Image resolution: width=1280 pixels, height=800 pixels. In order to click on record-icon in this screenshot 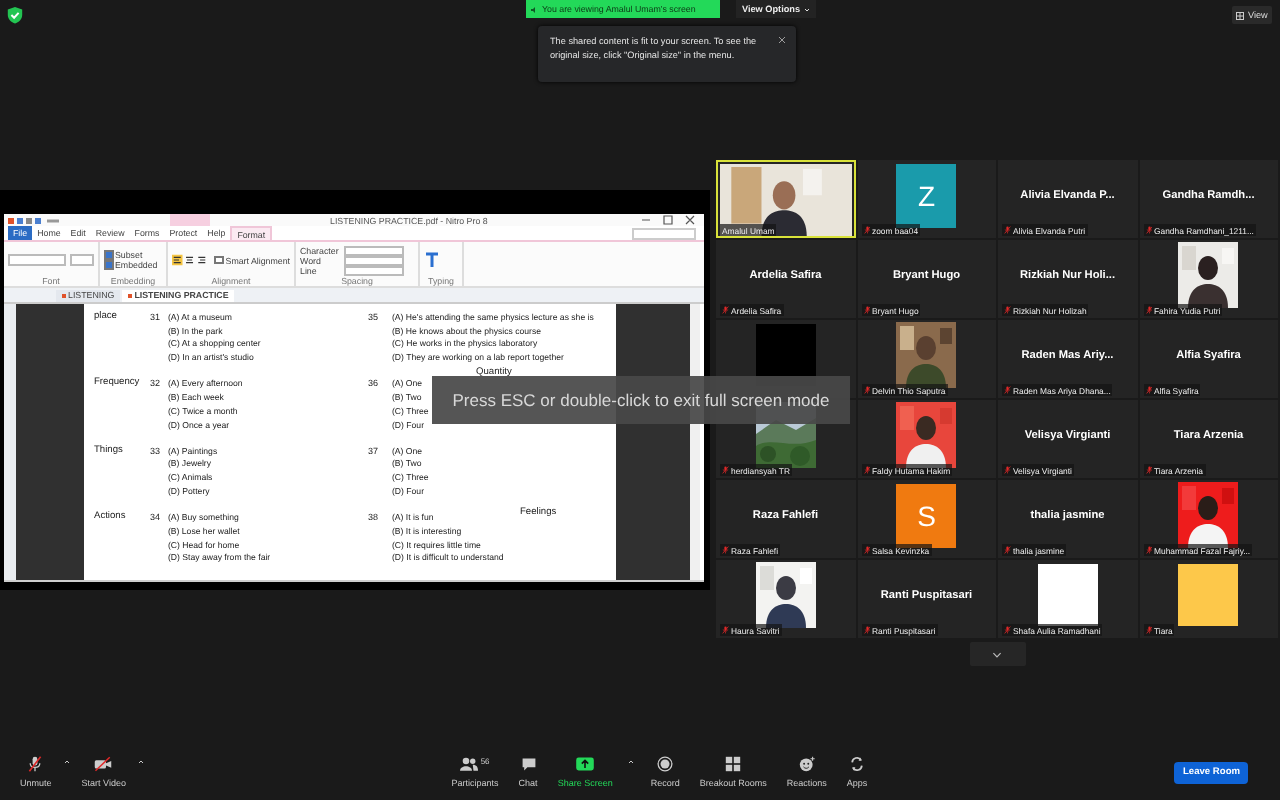, I will do `click(665, 764)`.